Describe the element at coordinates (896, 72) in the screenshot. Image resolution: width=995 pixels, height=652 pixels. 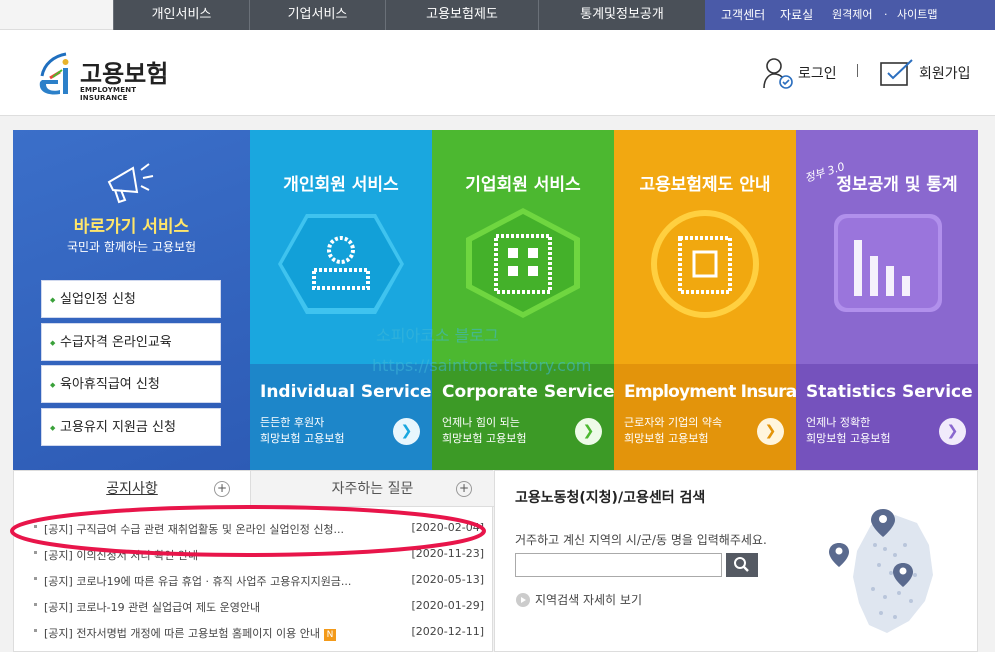
I see `join-form-icon` at that location.